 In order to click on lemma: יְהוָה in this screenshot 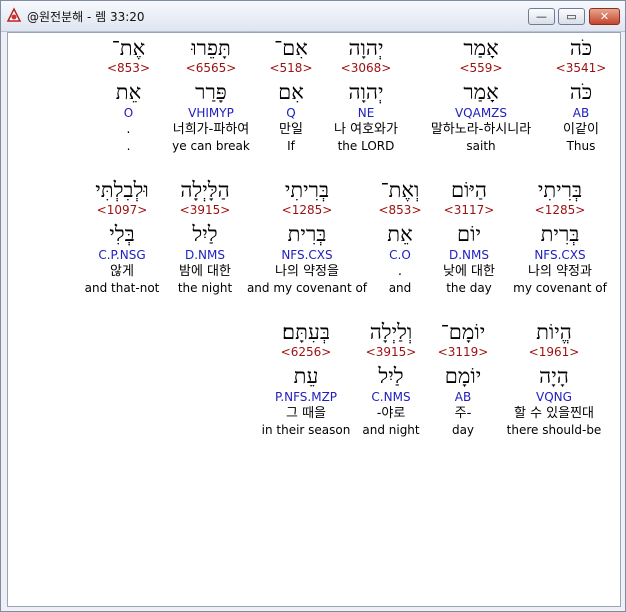, I will do `click(366, 92)`.